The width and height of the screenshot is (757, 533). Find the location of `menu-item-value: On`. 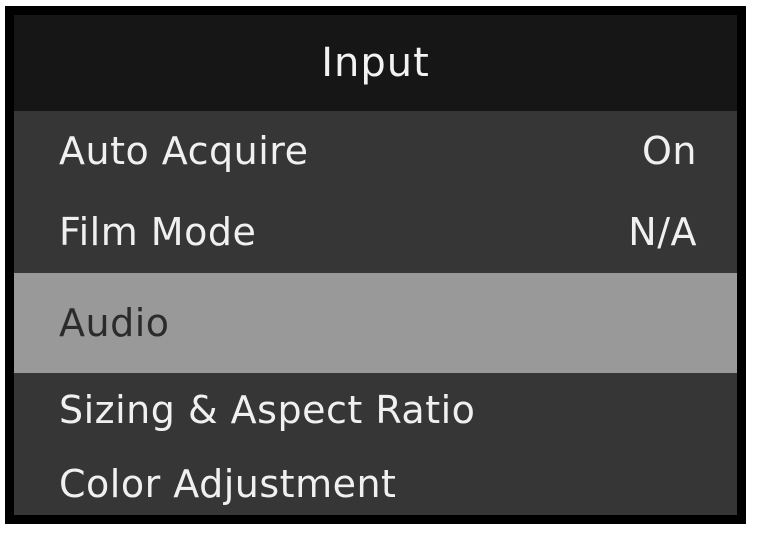

menu-item-value: On is located at coordinates (669, 151).